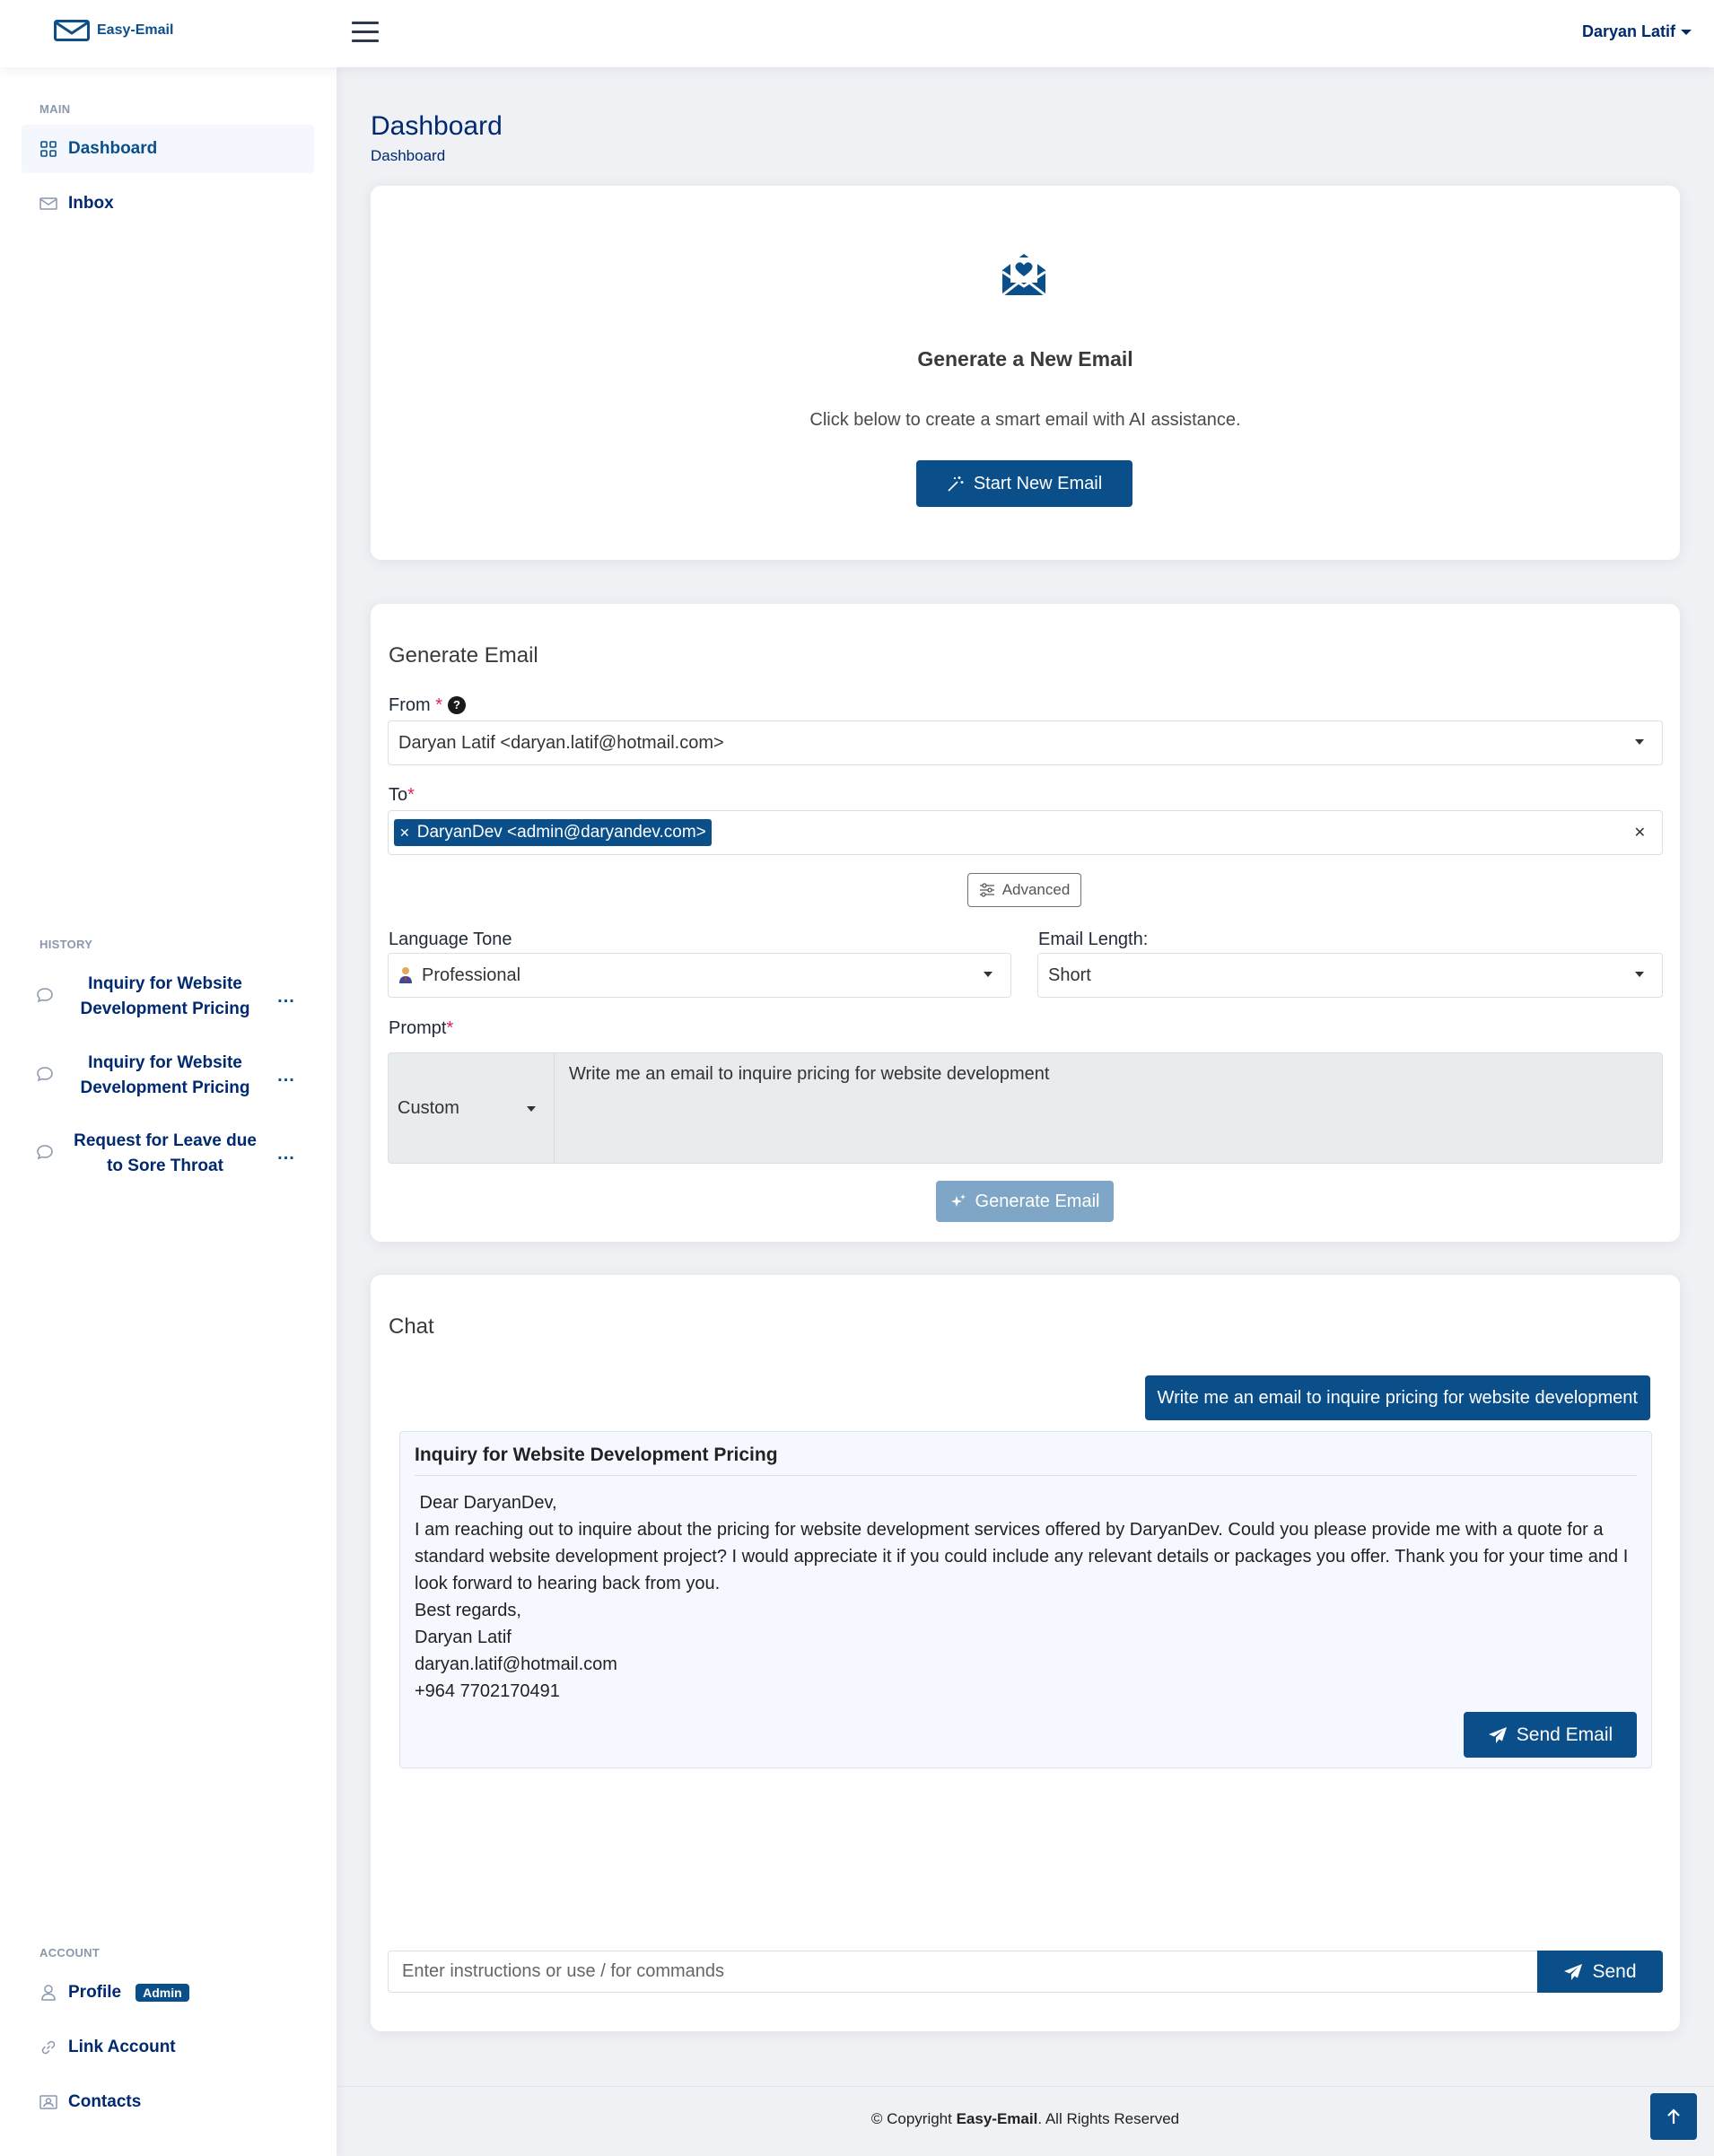  I want to click on generate-email-button: Generate Email, so click(1025, 1201).